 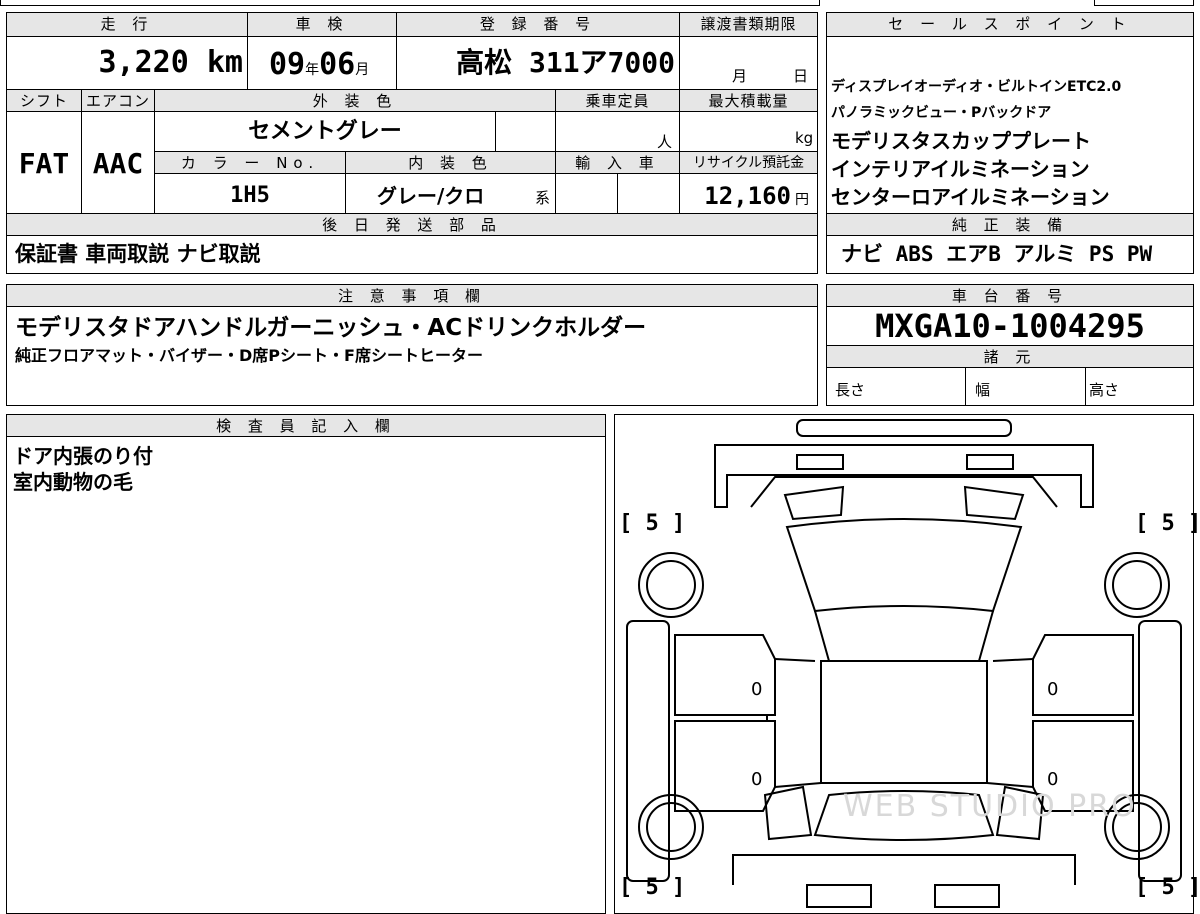 What do you see at coordinates (1010, 326) in the screenshot?
I see `chassis-number: MXGA10-1004295` at bounding box center [1010, 326].